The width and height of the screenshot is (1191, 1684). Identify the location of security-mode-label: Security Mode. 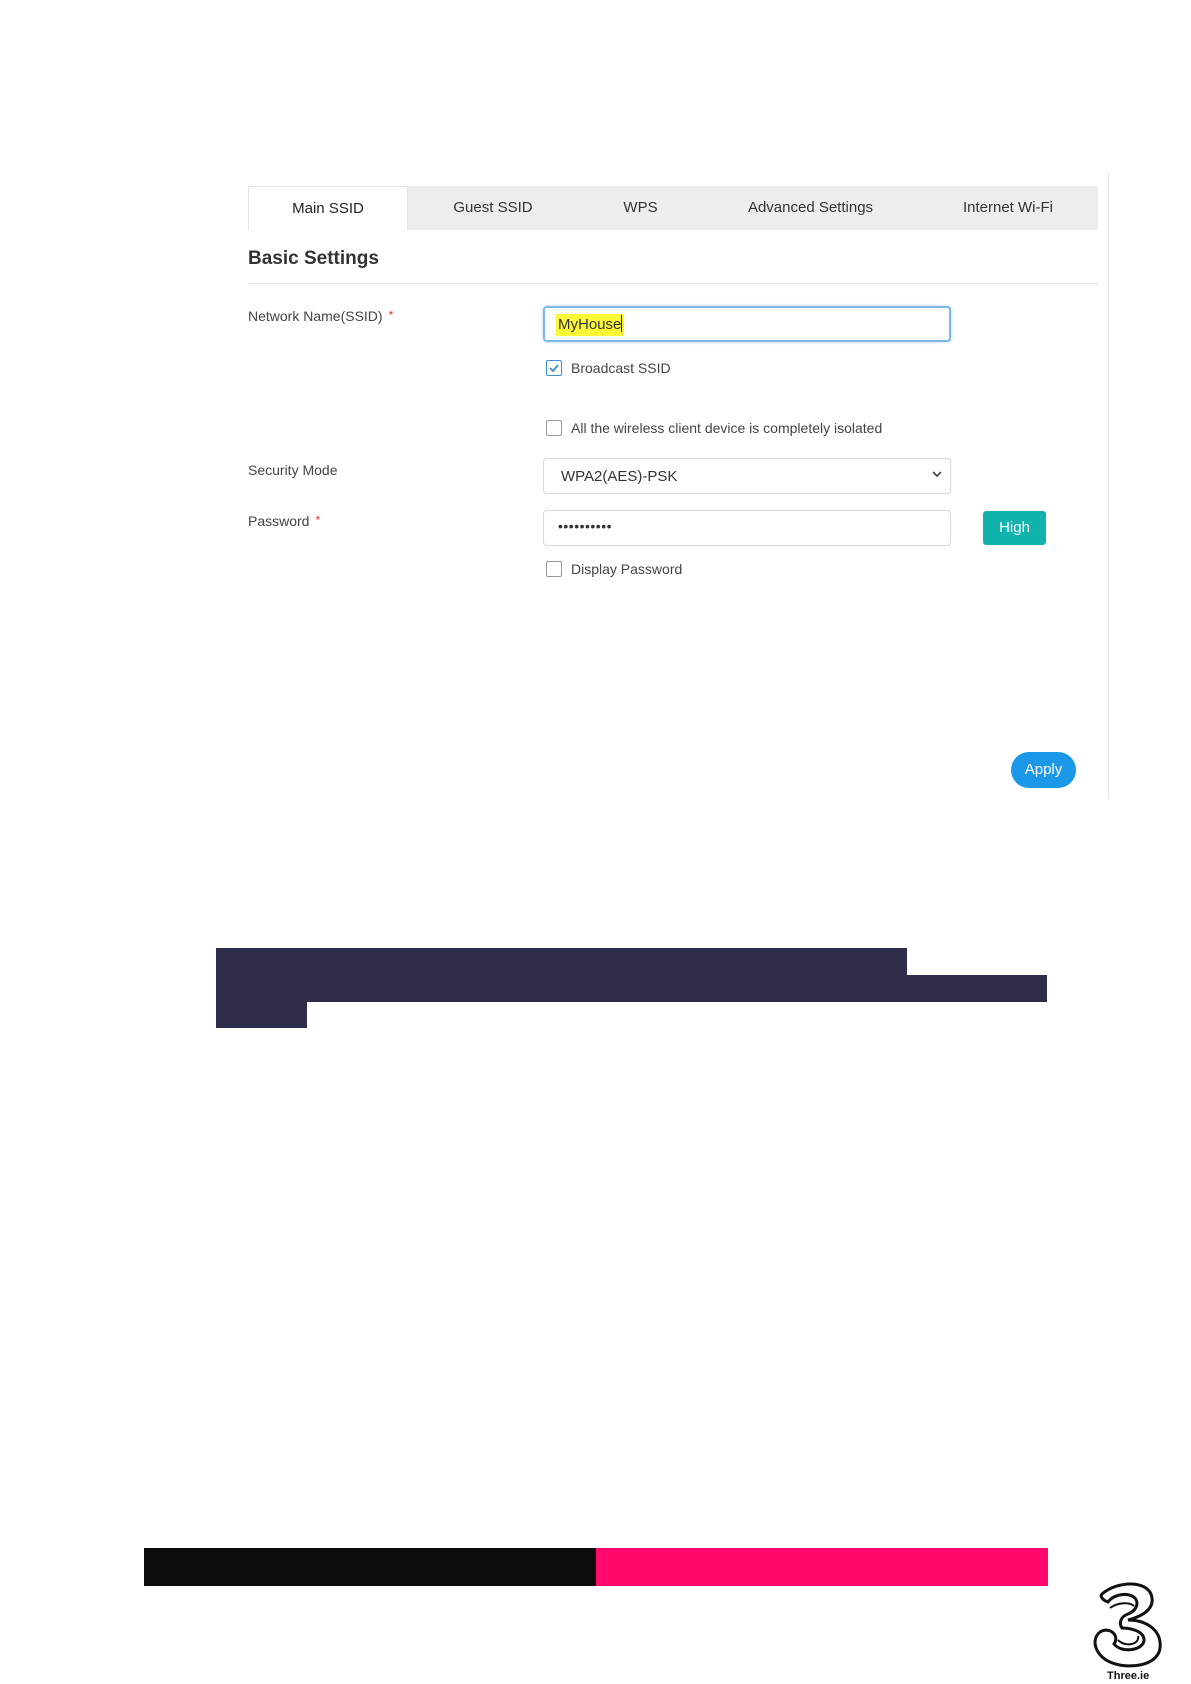
(293, 470).